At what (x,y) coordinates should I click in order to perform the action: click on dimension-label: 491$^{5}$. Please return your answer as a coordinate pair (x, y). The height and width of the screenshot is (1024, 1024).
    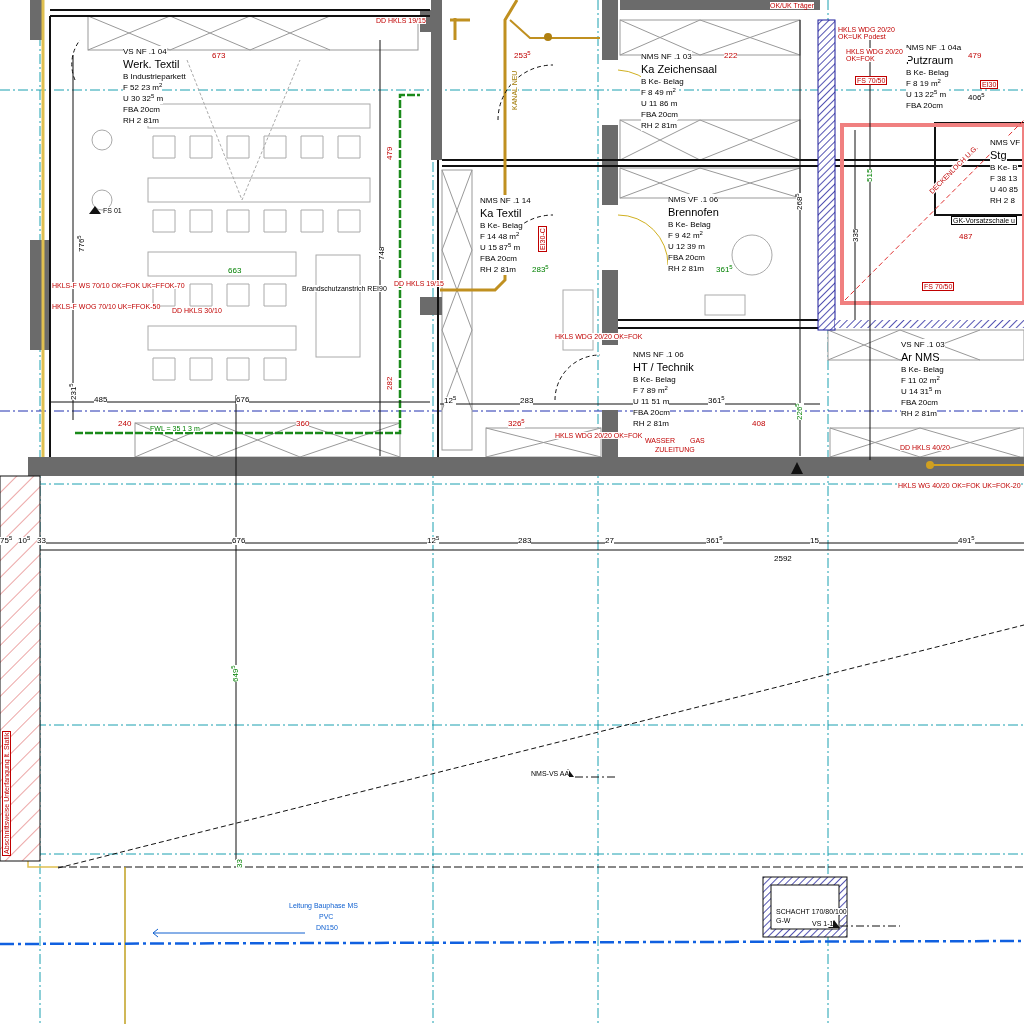
    Looking at the image, I should click on (966, 541).